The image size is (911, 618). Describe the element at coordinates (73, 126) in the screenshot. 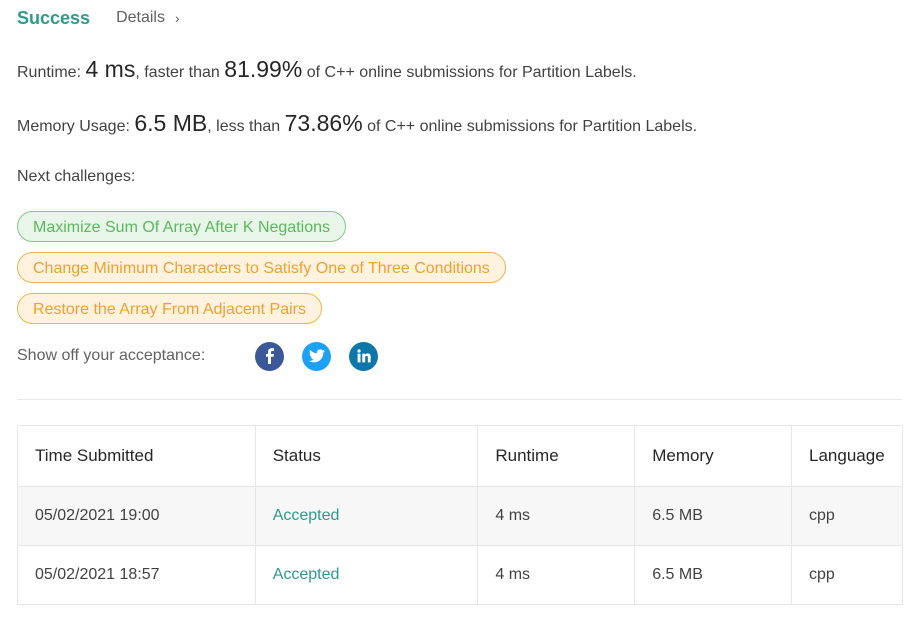

I see `memory-label: Memory Usage:` at that location.